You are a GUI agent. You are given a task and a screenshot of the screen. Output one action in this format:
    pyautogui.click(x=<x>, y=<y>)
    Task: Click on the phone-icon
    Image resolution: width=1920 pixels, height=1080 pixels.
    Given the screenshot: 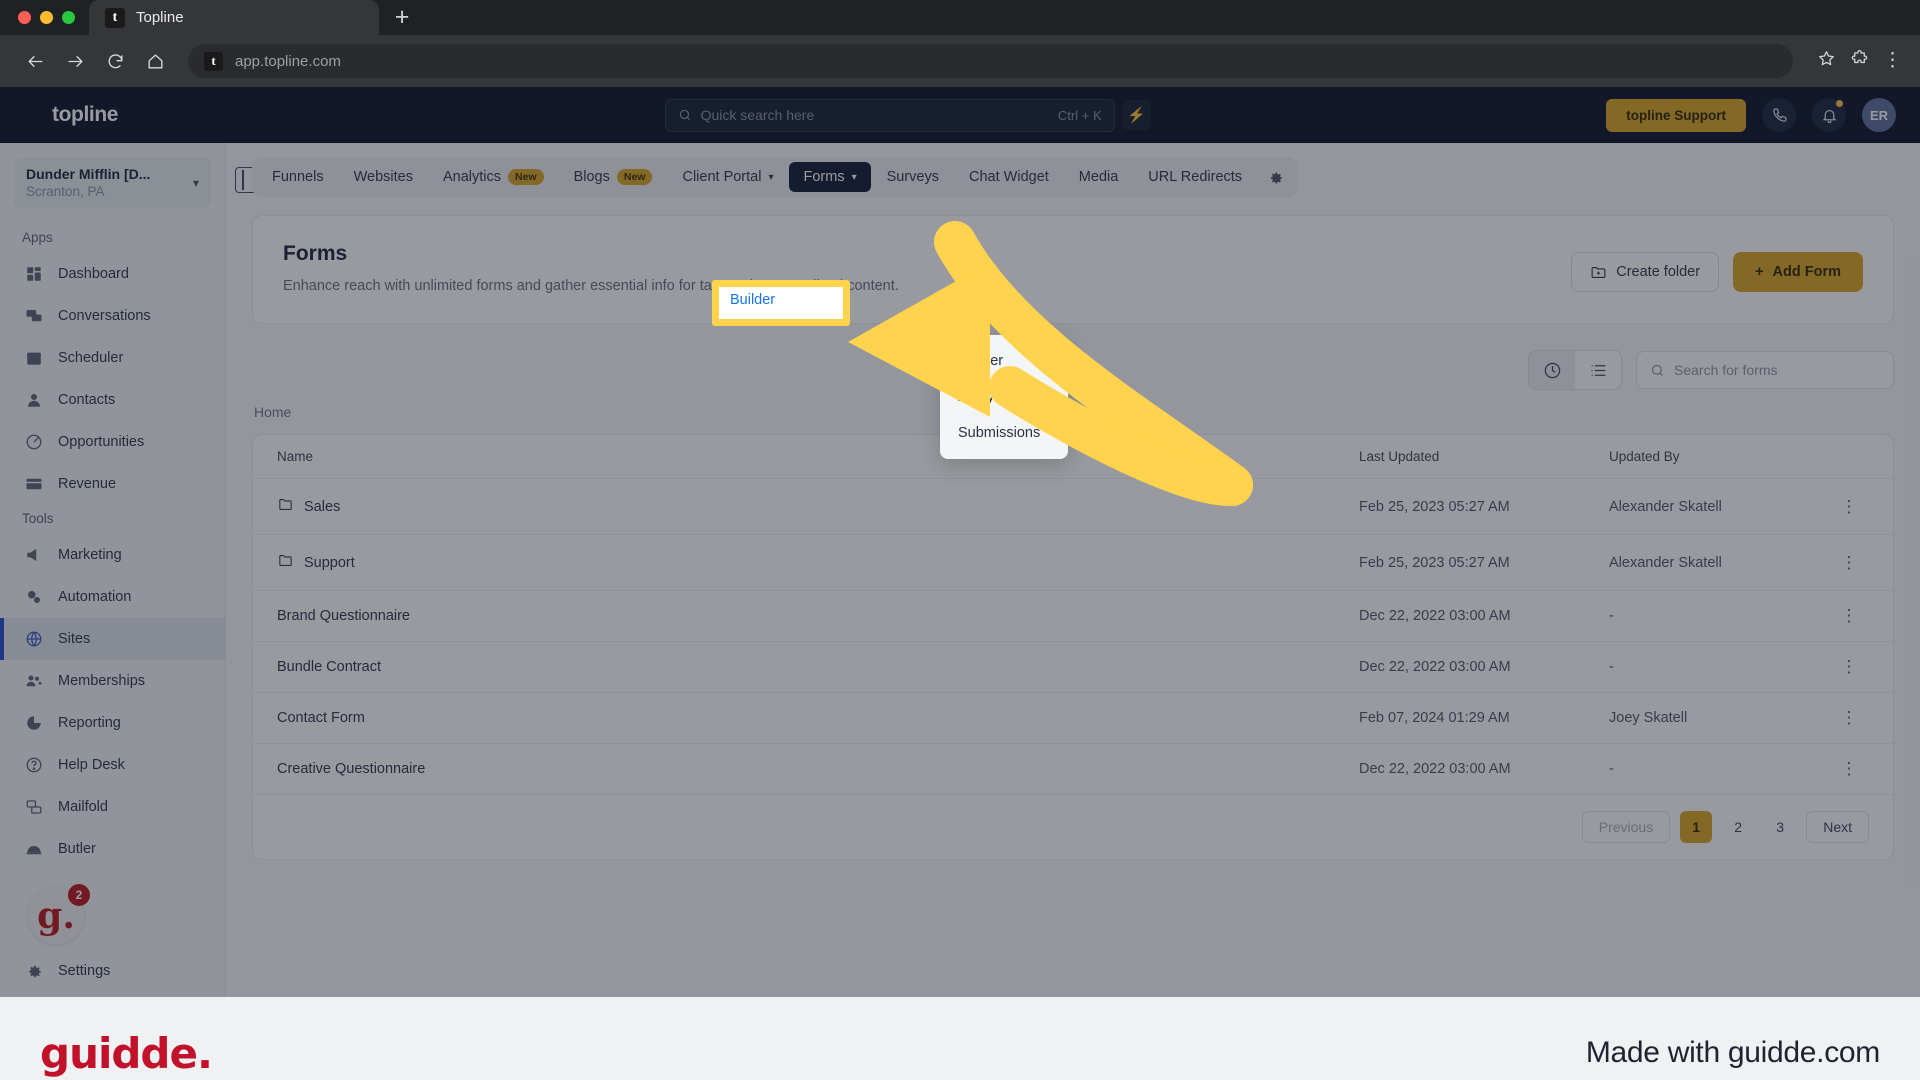 What is the action you would take?
    pyautogui.click(x=1779, y=115)
    